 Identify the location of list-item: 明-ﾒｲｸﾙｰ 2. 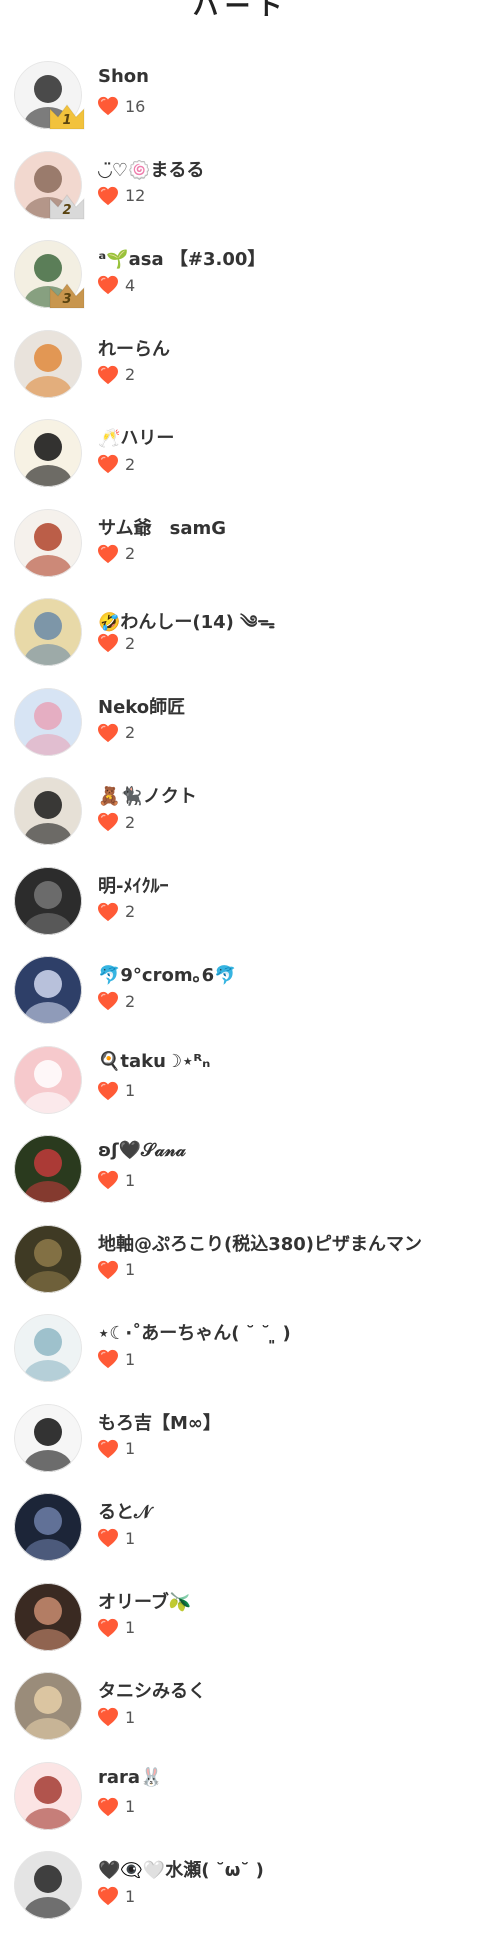
(240, 904).